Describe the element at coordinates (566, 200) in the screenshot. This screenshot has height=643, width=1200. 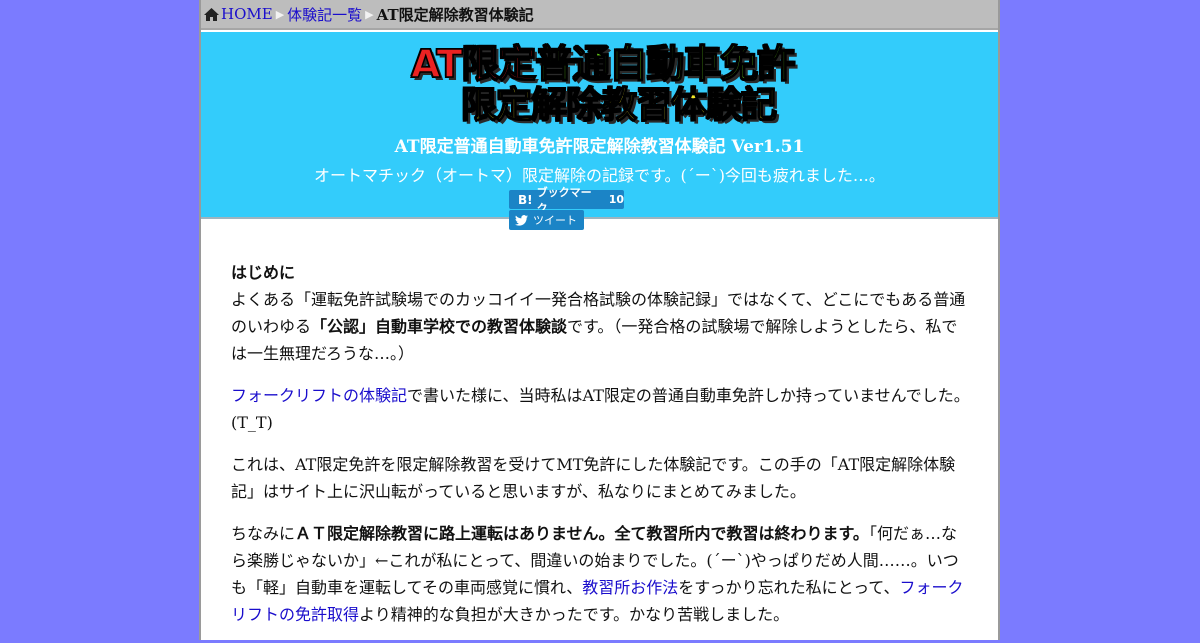
I see `hatena-bookmark-button: B! ブックマーク 10` at that location.